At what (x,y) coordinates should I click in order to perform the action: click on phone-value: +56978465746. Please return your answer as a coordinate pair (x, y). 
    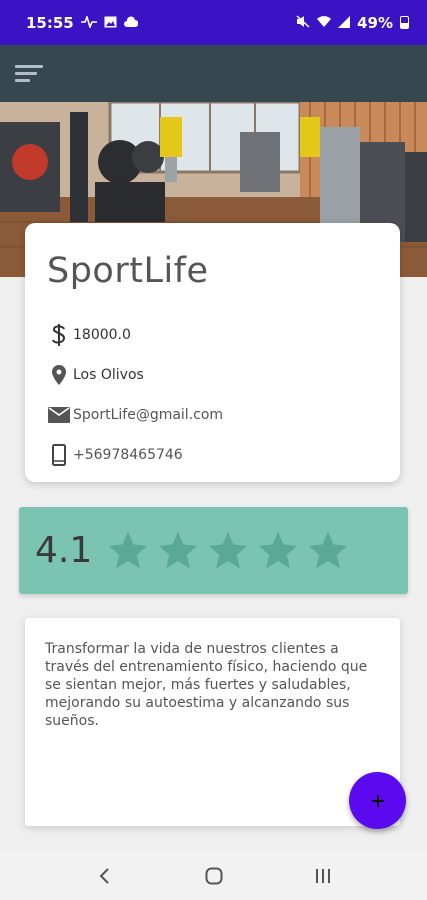
    Looking at the image, I should click on (128, 455).